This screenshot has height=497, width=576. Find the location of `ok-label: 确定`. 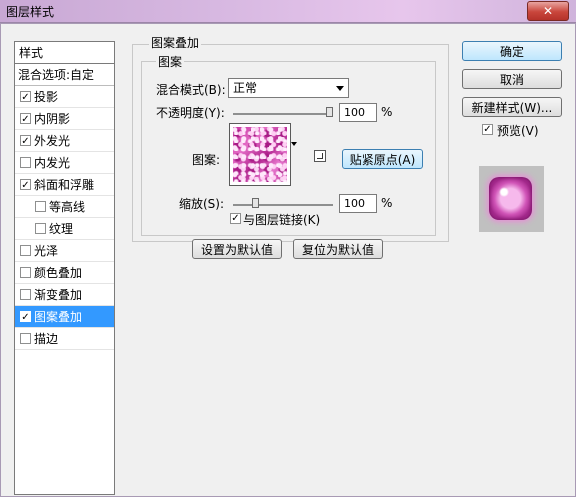

ok-label: 确定 is located at coordinates (511, 51).